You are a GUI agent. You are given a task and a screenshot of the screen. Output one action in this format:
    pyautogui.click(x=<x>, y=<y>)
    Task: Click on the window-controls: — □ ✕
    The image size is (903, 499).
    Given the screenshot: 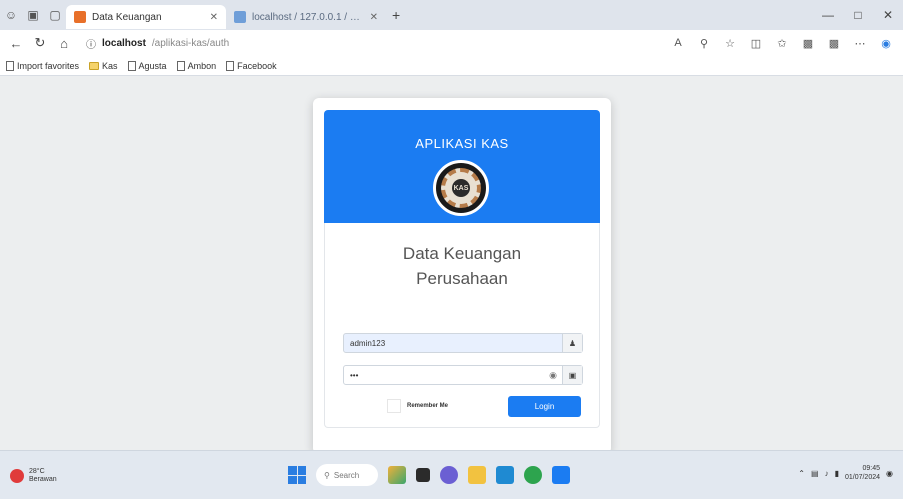 What is the action you would take?
    pyautogui.click(x=858, y=15)
    